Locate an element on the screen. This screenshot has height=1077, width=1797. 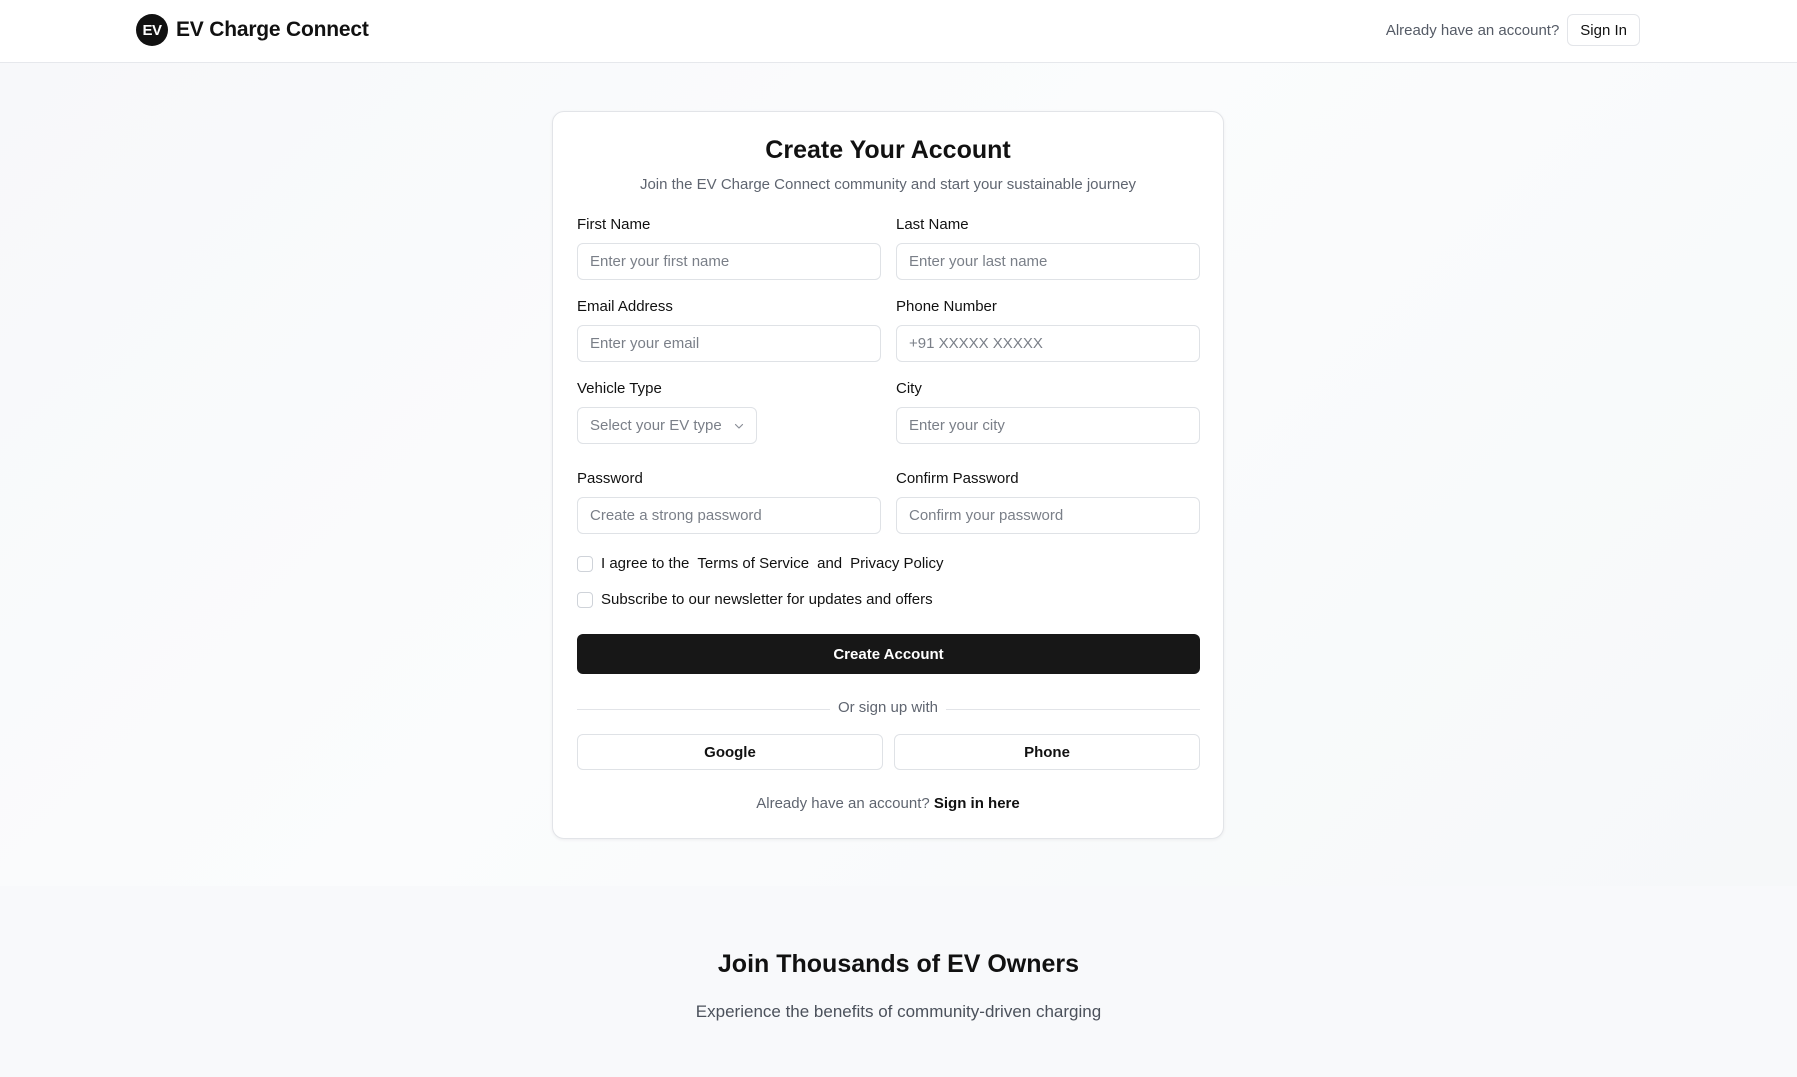
header-account-prompt: Already have an account? is located at coordinates (1472, 30).